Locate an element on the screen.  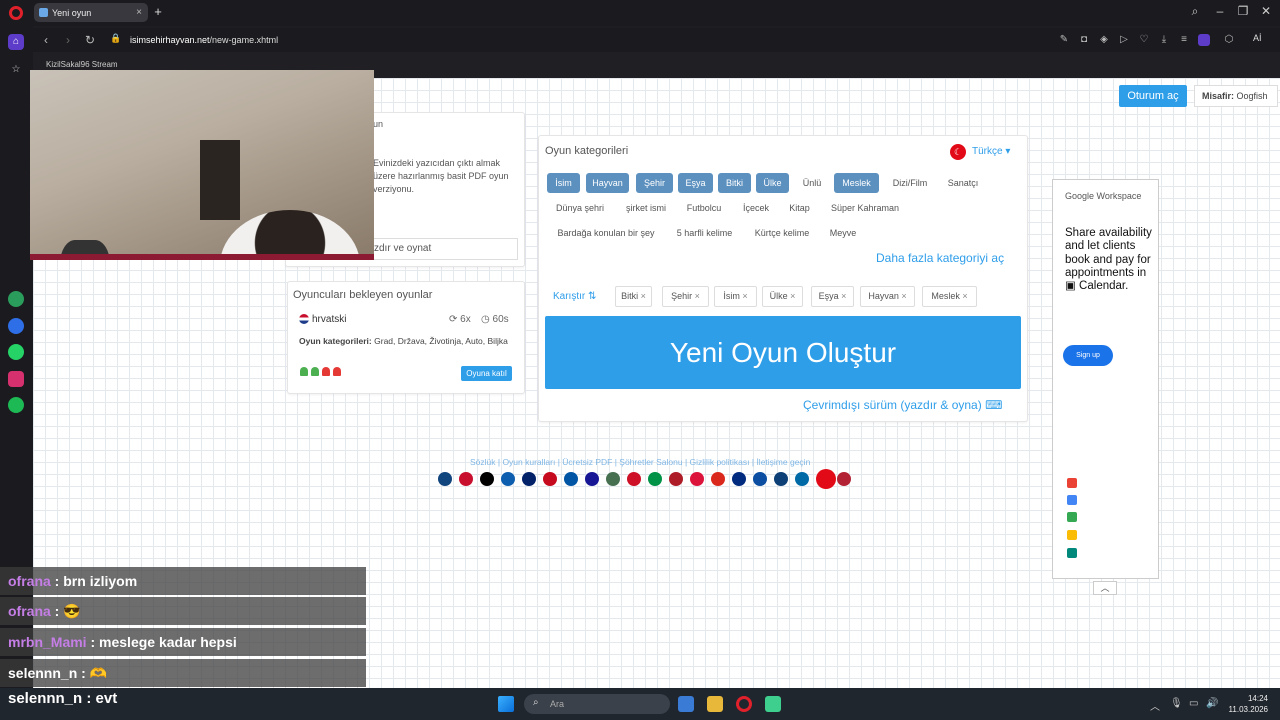
ai-button: Aİ is located at coordinates (1257, 38).